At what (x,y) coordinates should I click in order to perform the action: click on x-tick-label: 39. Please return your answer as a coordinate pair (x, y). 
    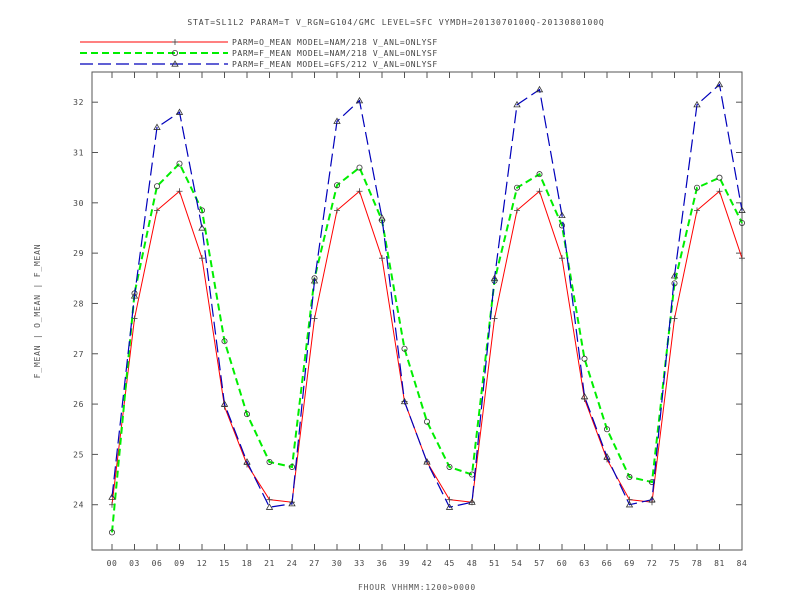
    Looking at the image, I should click on (404, 563).